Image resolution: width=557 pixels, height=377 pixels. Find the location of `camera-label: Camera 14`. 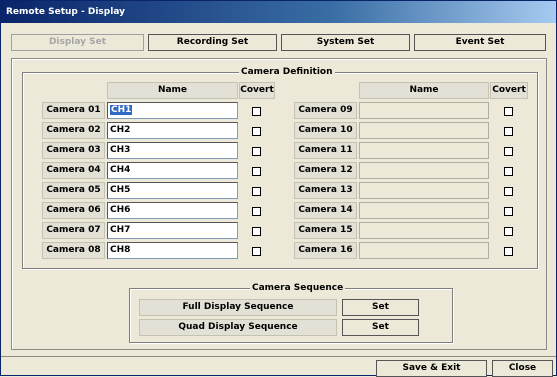

camera-label: Camera 14 is located at coordinates (325, 210).